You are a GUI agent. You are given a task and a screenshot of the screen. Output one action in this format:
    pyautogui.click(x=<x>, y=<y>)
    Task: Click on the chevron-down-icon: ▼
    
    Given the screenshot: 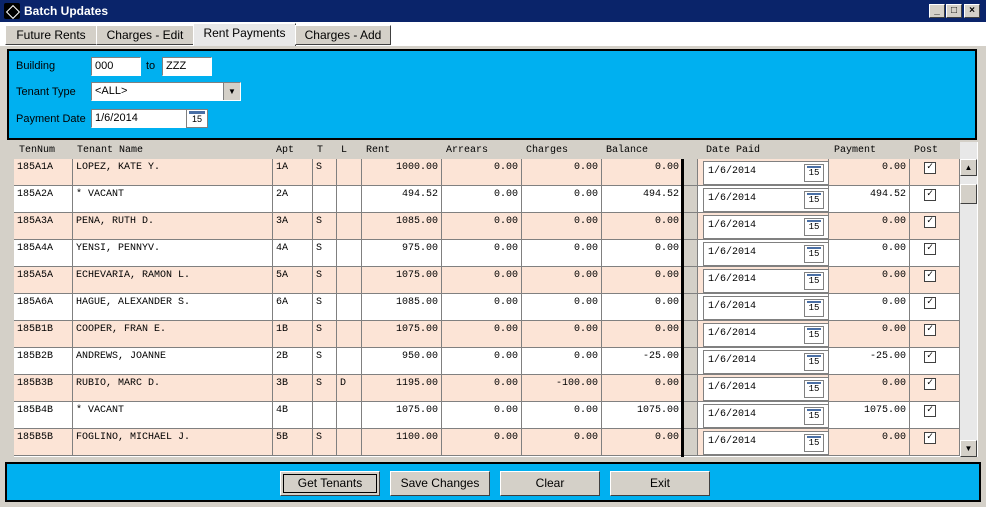 What is the action you would take?
    pyautogui.click(x=231, y=91)
    